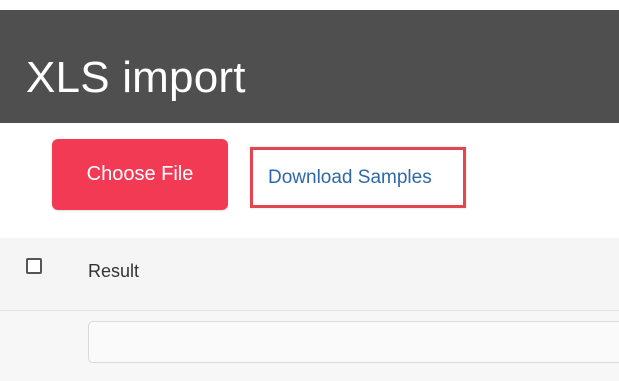  I want to click on download-samples-link: Download Samples, so click(350, 178).